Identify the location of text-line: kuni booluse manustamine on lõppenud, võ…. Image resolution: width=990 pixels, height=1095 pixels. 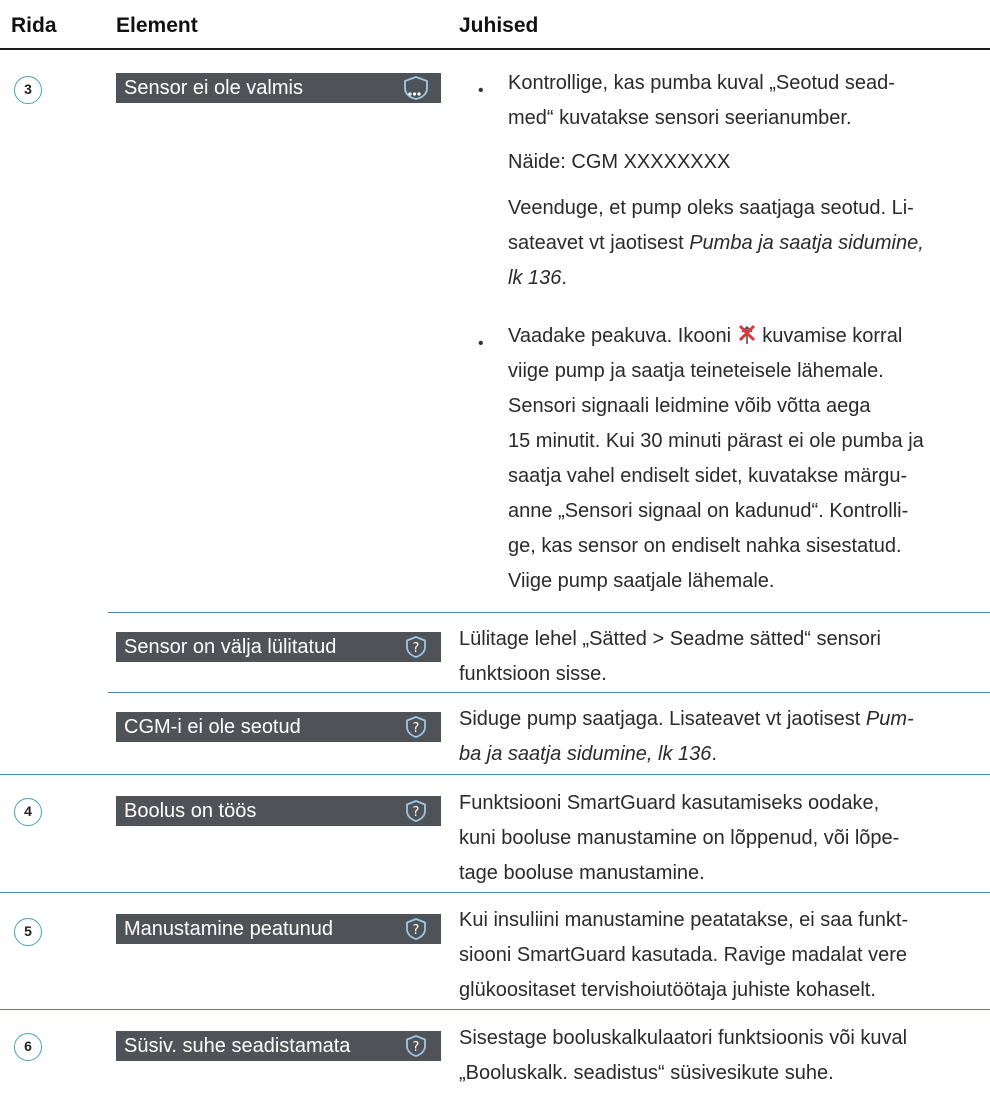
(679, 838).